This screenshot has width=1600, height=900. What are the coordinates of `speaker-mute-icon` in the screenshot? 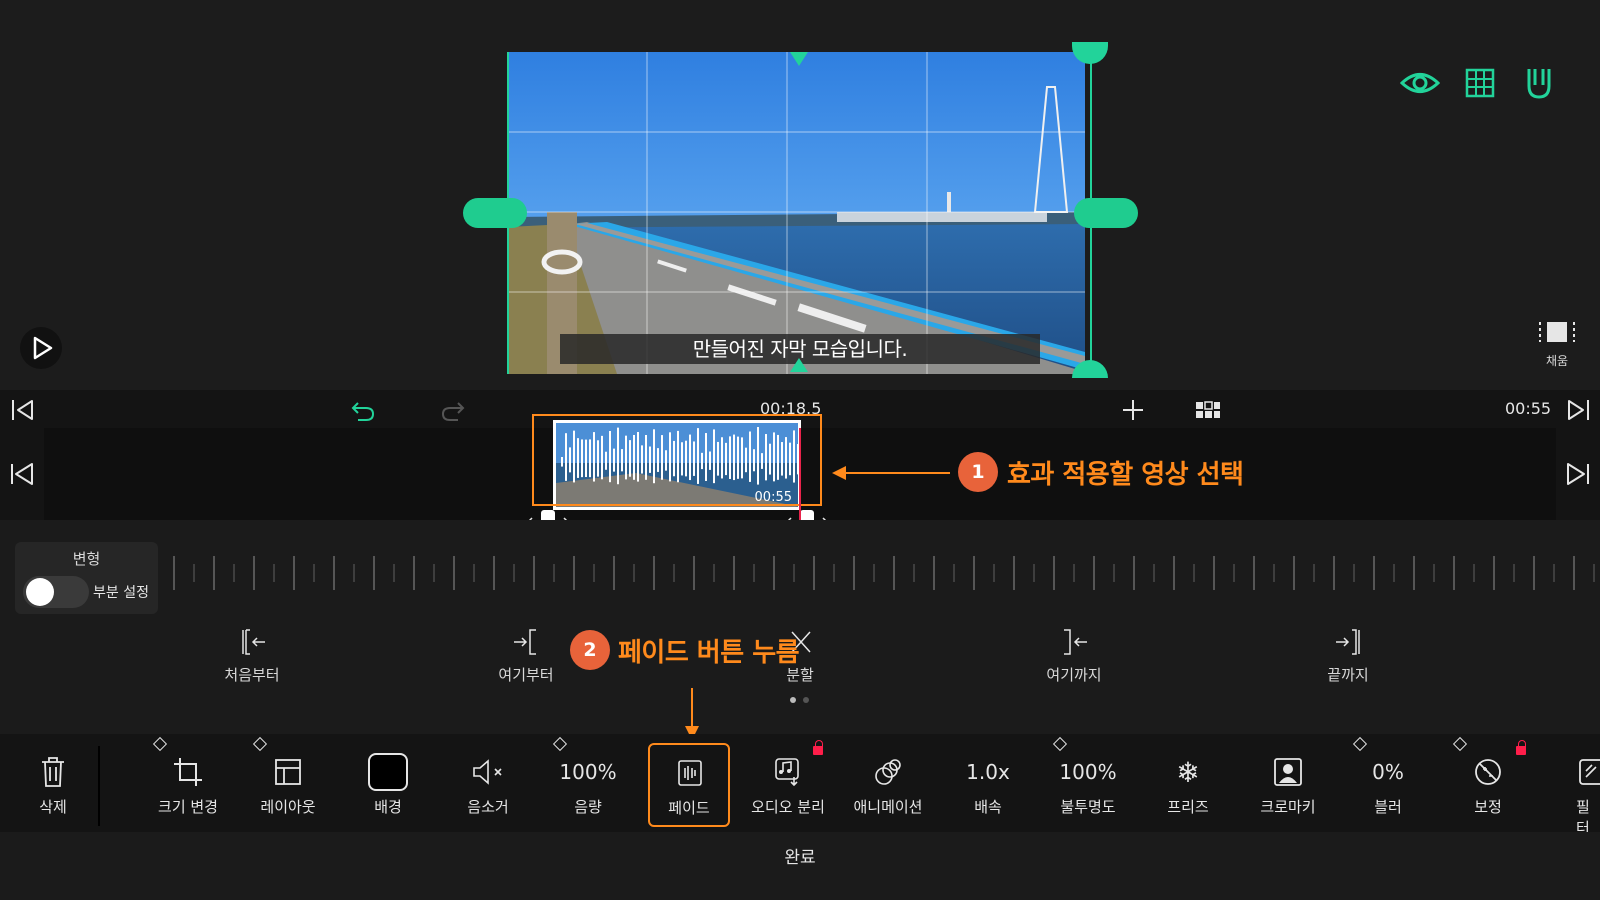 It's located at (488, 772).